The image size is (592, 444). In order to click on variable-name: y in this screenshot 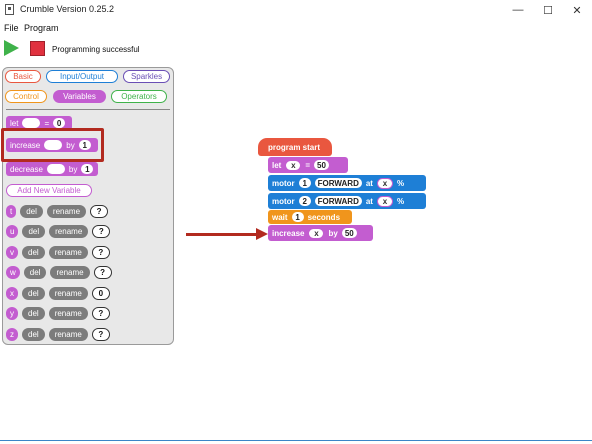, I will do `click(12, 313)`.